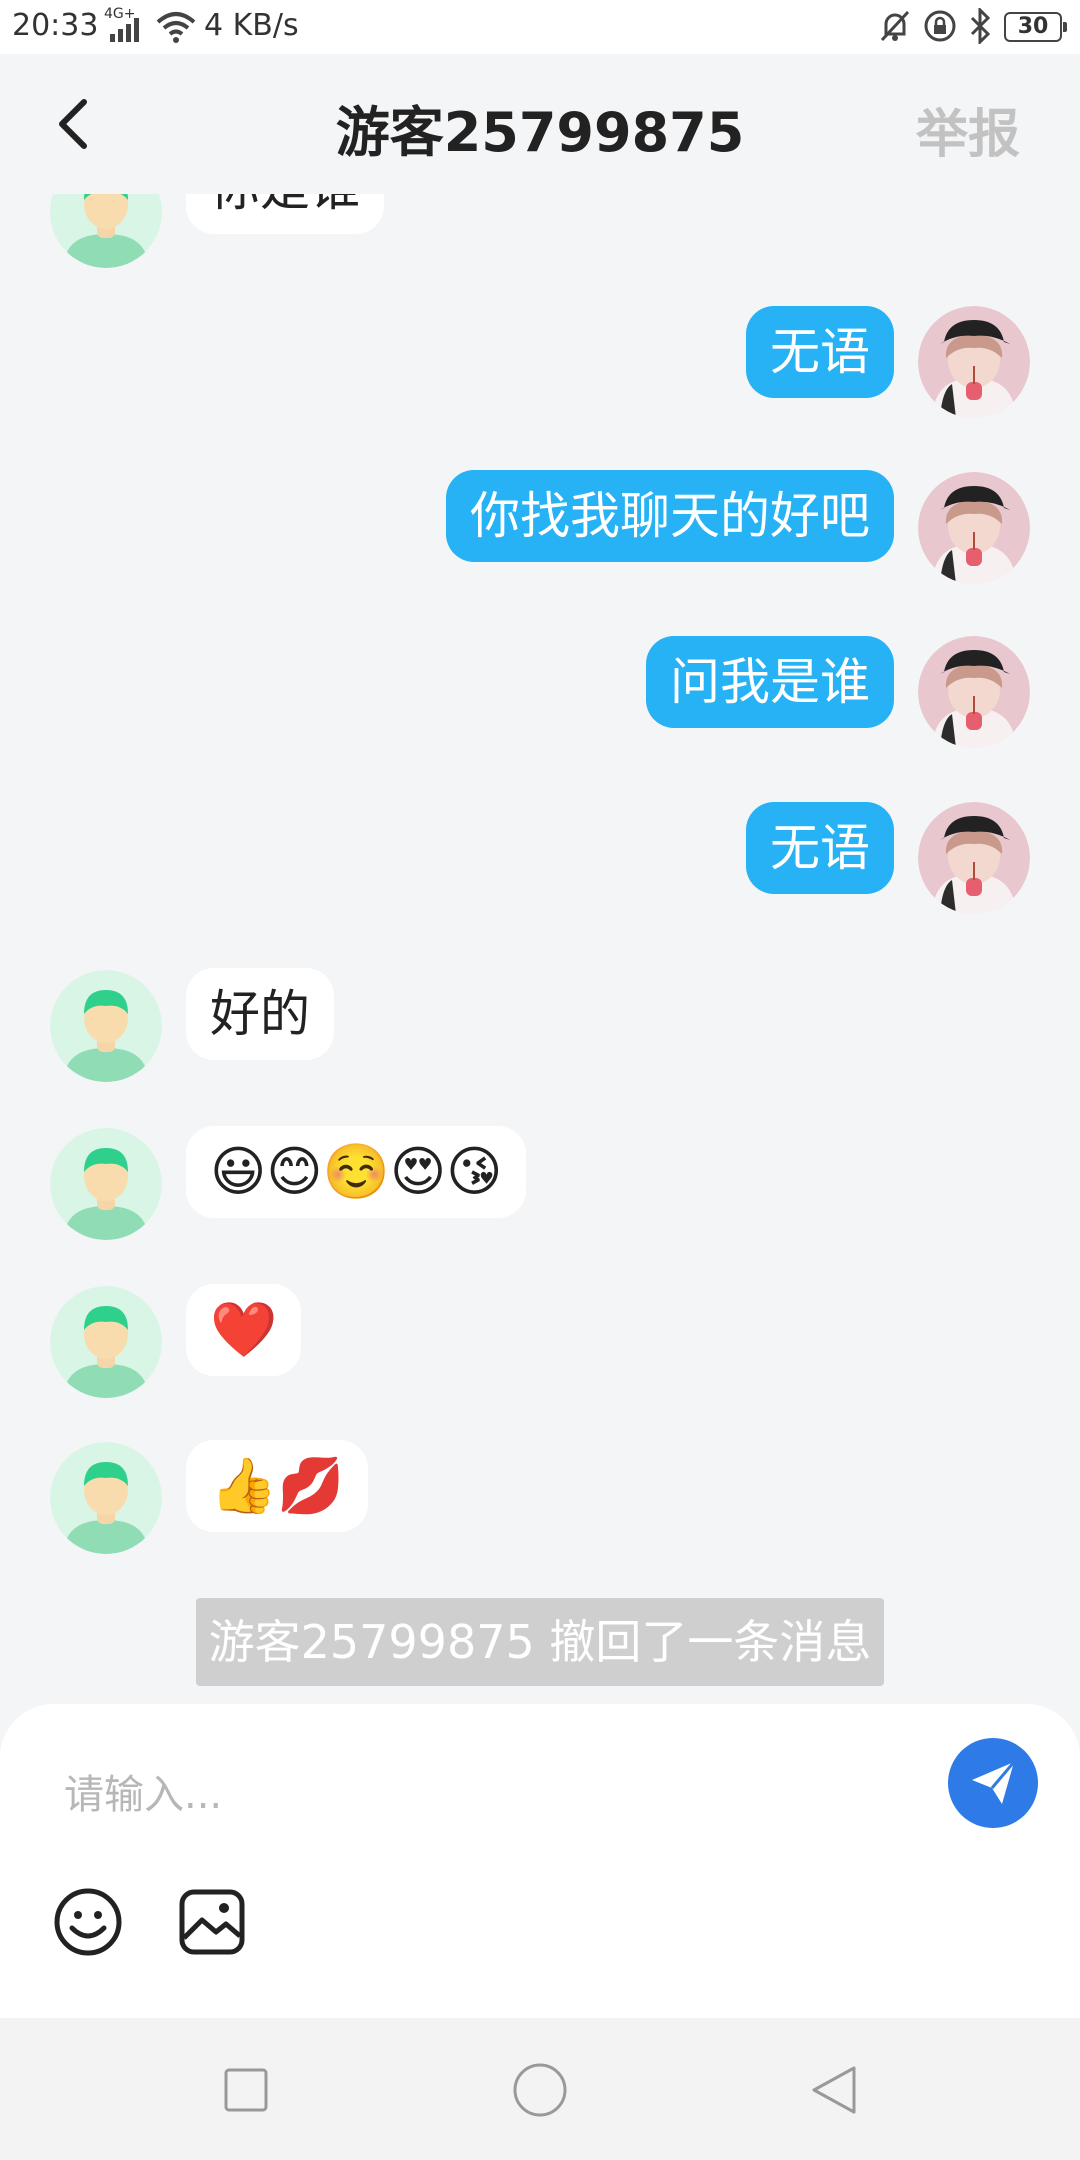 Image resolution: width=1080 pixels, height=2160 pixels. Describe the element at coordinates (770, 682) in the screenshot. I see `message-bubble-outgoing: 问我是谁` at that location.